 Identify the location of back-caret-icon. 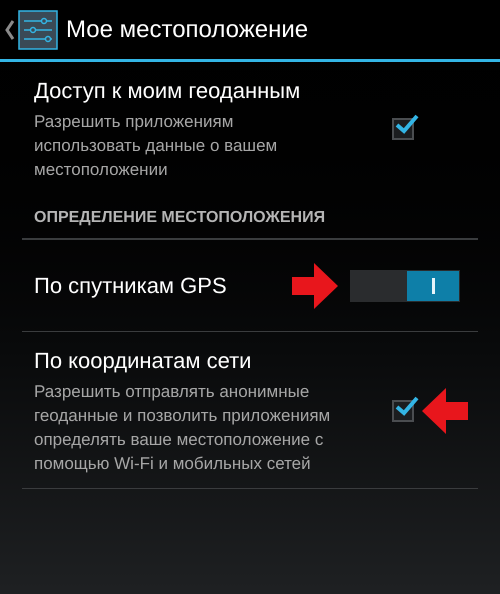
(10, 29).